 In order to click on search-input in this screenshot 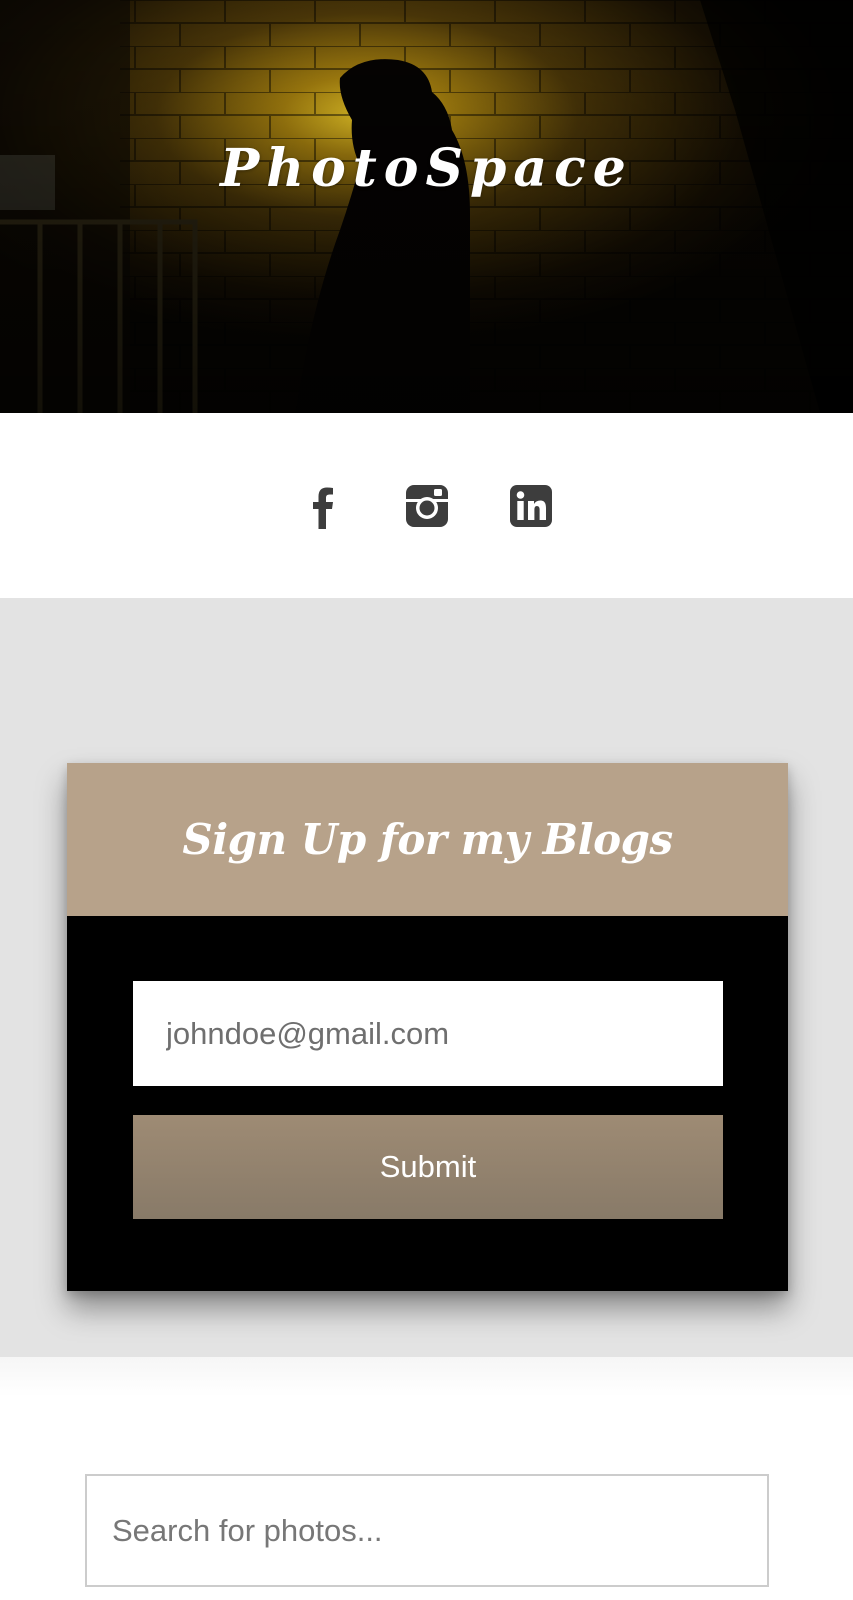, I will do `click(427, 1530)`.